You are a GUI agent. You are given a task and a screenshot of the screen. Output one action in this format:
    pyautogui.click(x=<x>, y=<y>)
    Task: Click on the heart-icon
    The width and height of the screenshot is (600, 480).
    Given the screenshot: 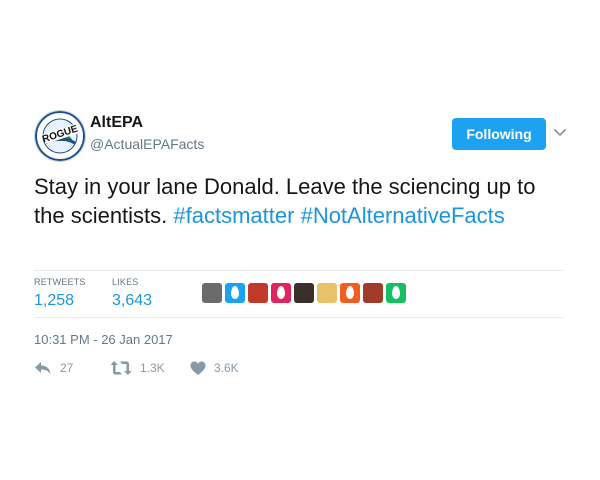 What is the action you would take?
    pyautogui.click(x=198, y=368)
    